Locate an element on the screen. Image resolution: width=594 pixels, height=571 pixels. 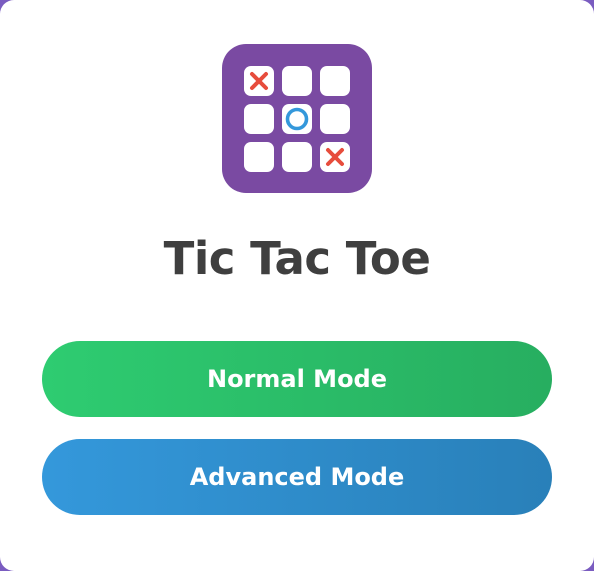
tic-tac-toe-logo-icon is located at coordinates (297, 118).